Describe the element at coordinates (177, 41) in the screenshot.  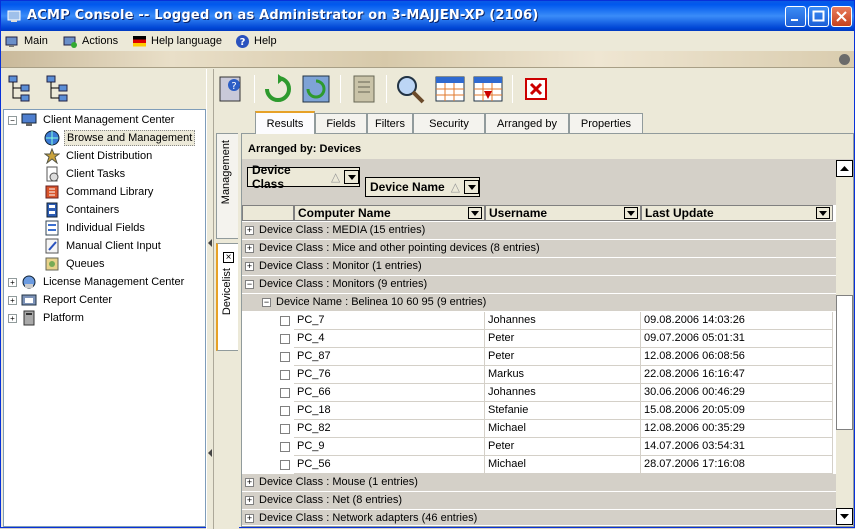
I see `menu-help-language: Help language` at that location.